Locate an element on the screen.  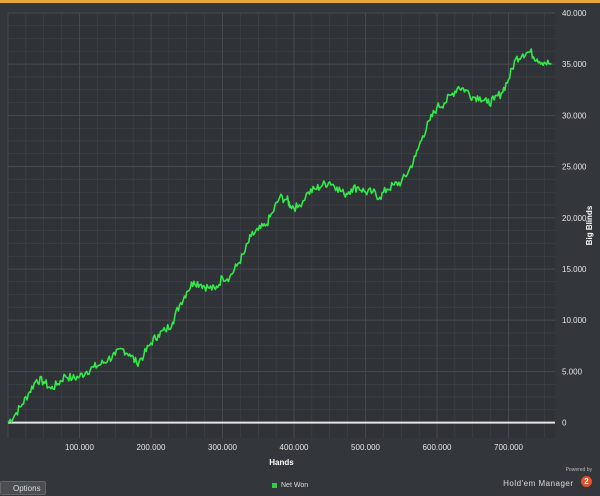
x-tick-label: 400.000 is located at coordinates (294, 447).